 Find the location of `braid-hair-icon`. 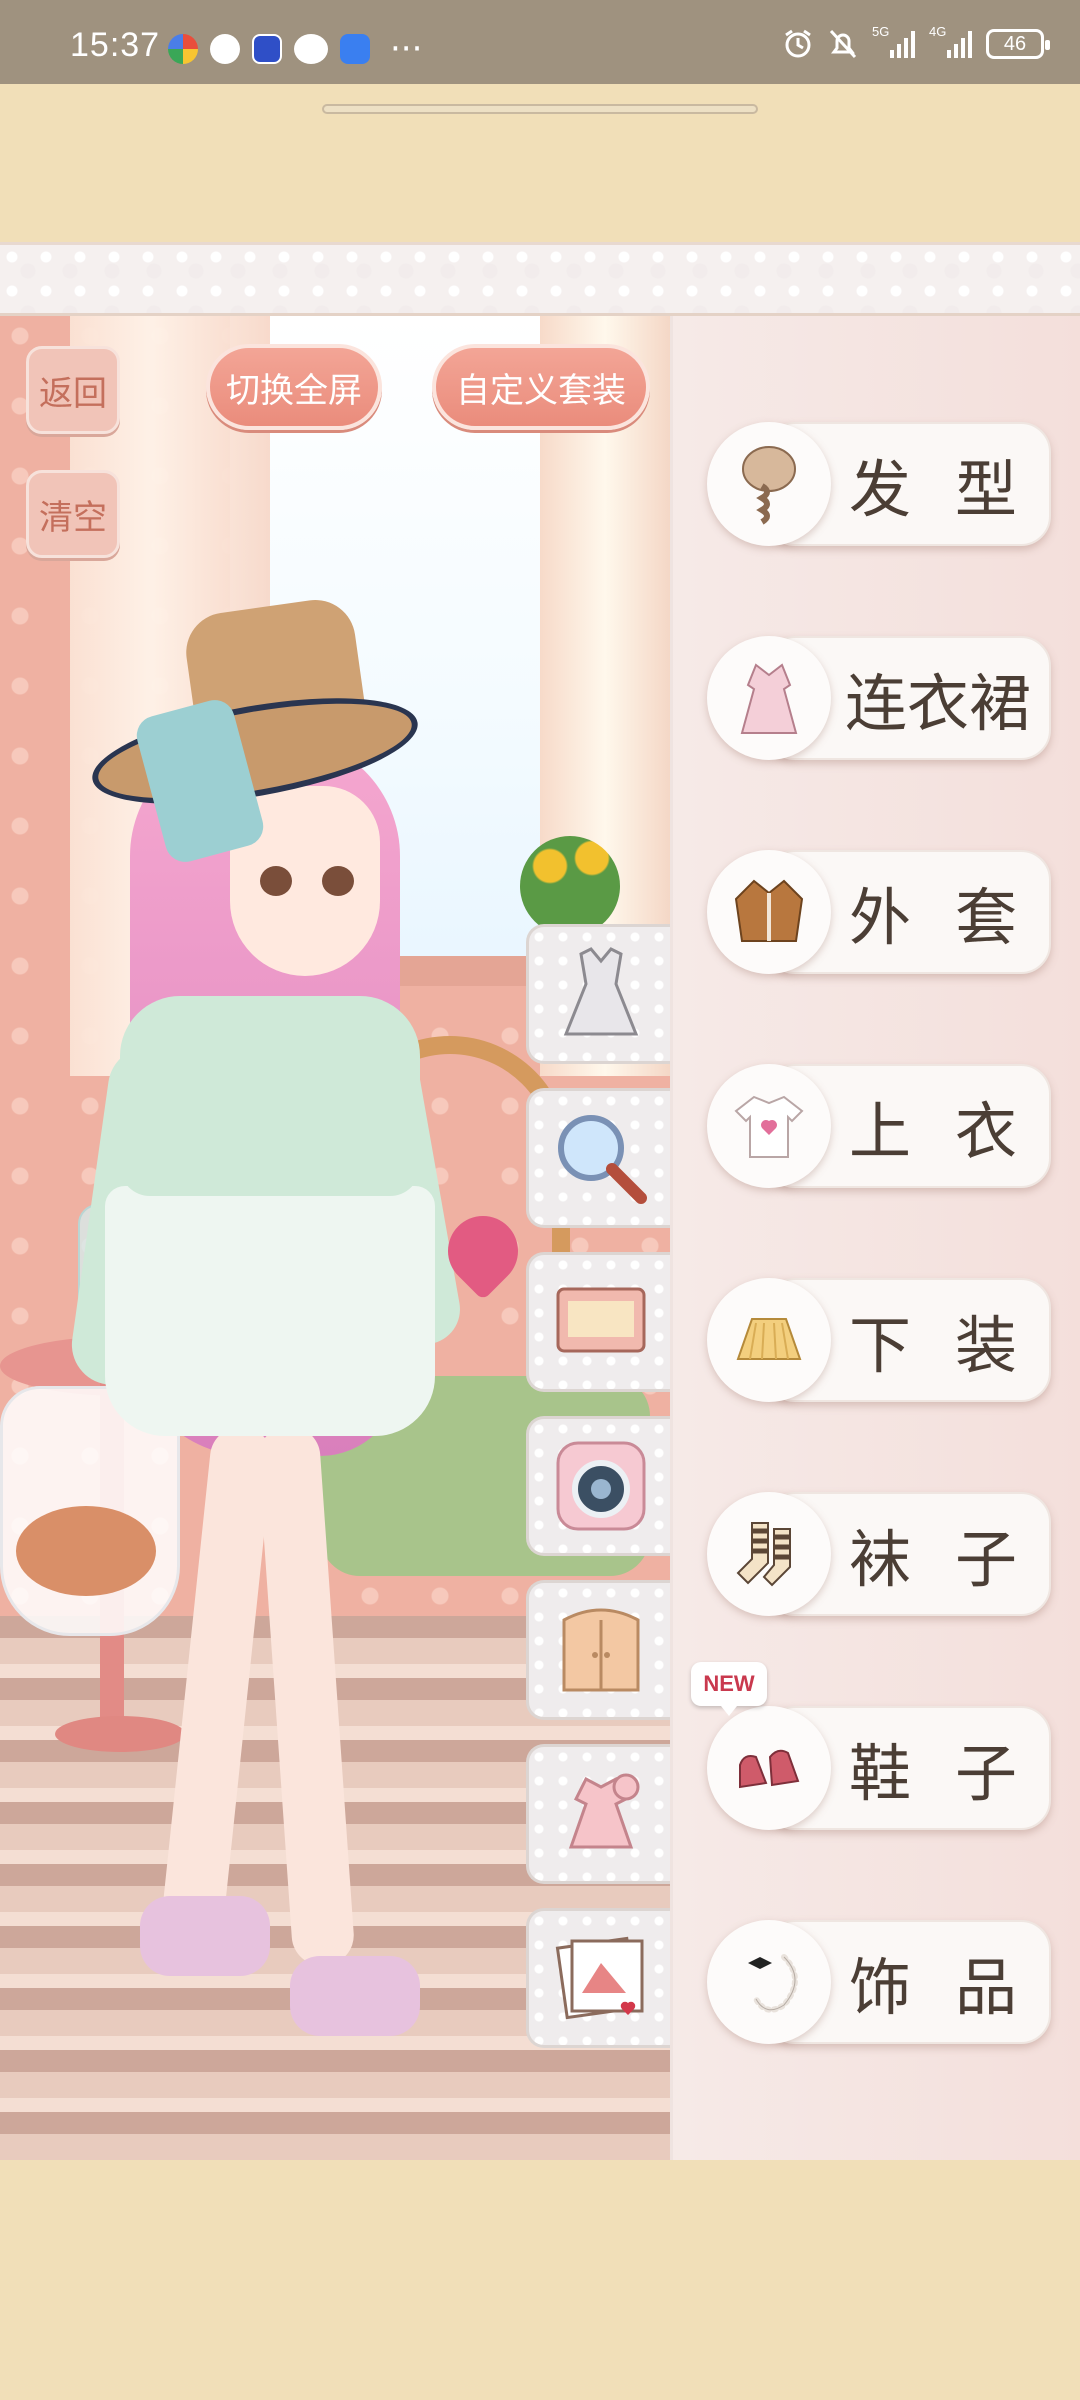

braid-hair-icon is located at coordinates (769, 484).